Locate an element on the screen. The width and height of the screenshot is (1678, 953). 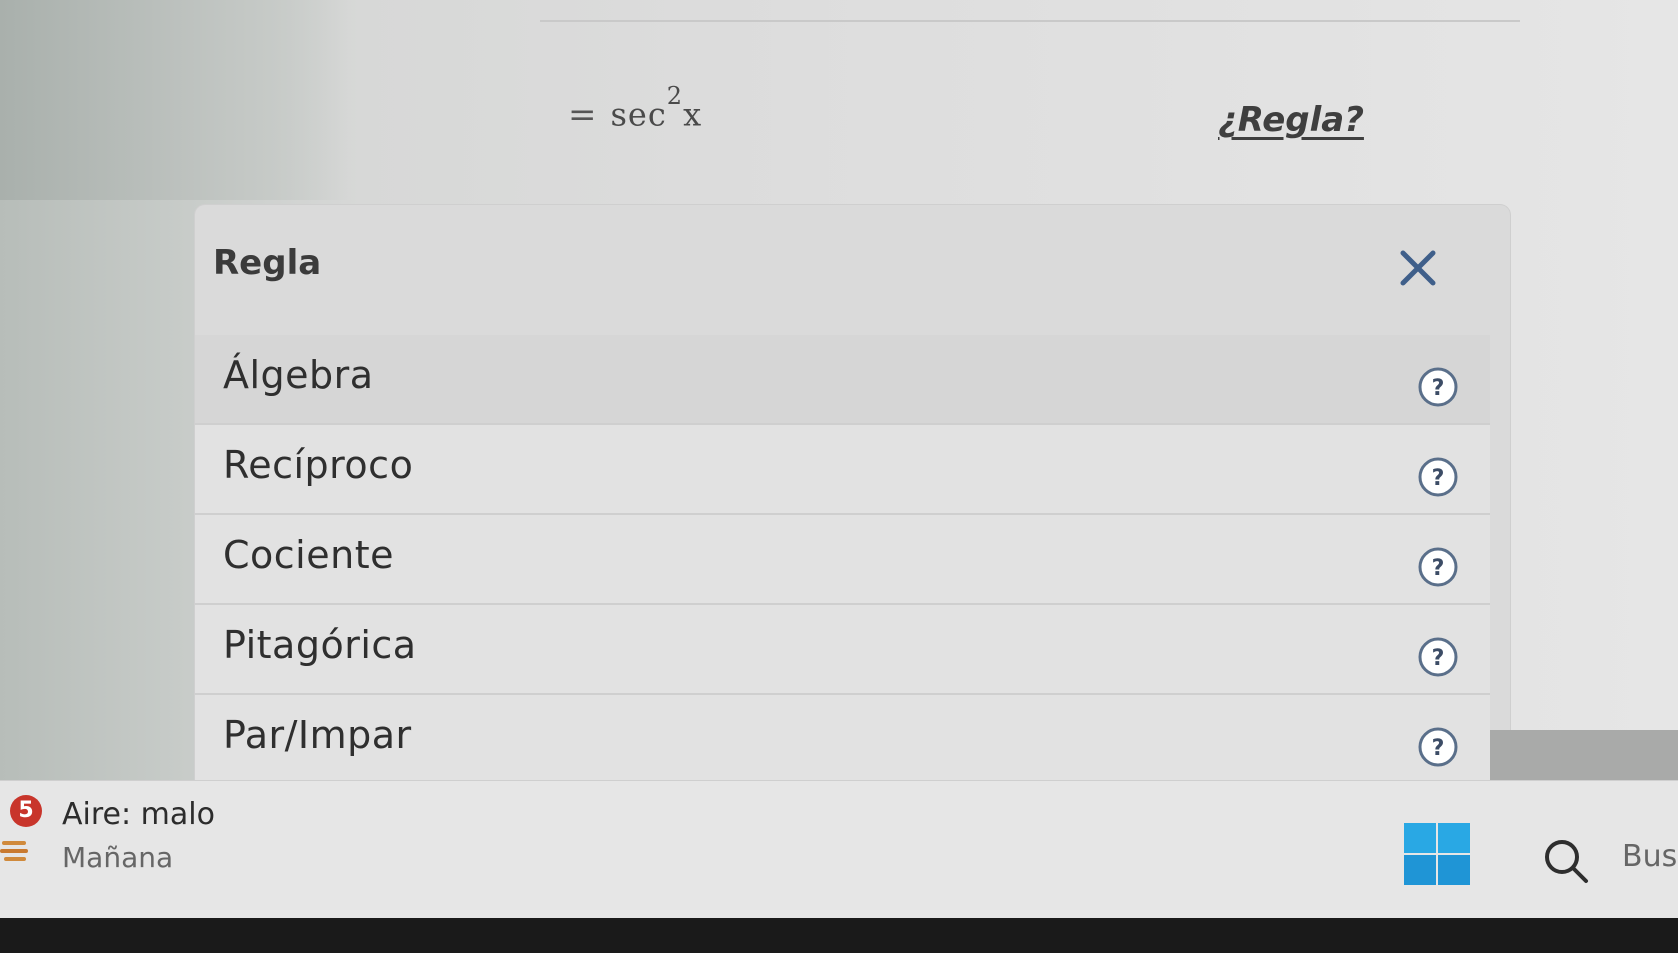
weather-title: Aire: malo is located at coordinates (138, 814).